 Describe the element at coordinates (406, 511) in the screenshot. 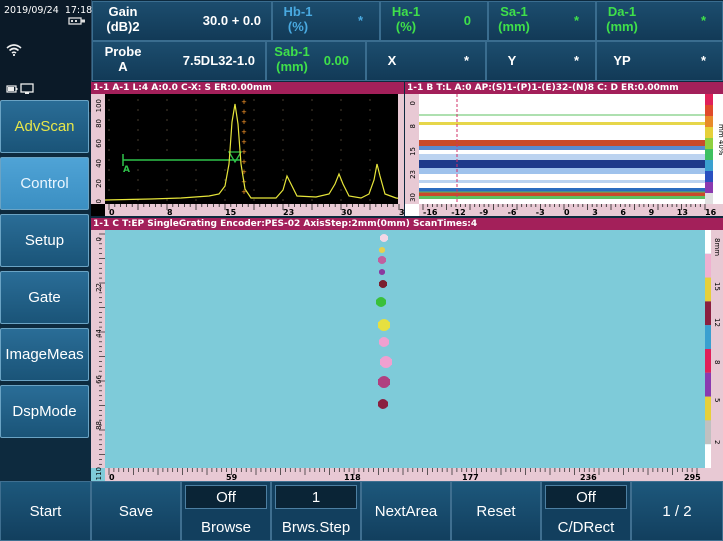

I see `next-area-button: NextArea` at that location.